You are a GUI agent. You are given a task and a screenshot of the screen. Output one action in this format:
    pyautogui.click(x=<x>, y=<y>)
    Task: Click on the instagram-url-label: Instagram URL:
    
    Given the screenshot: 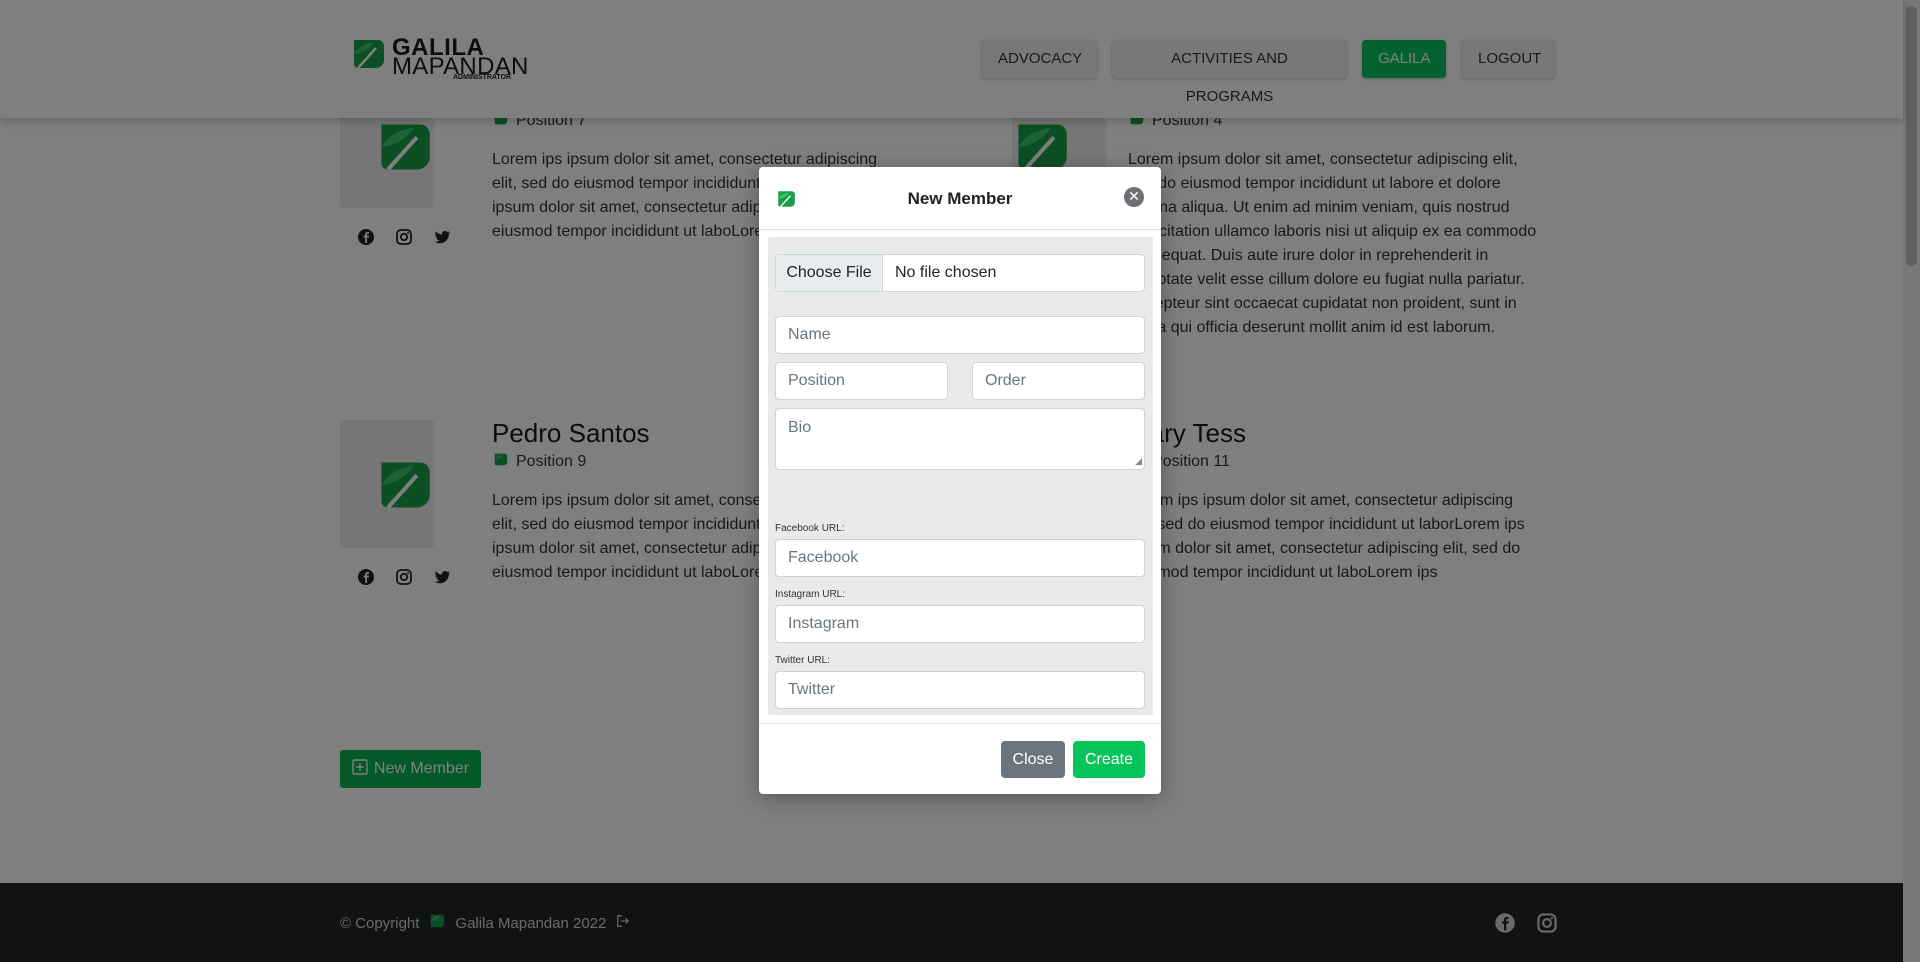 What is the action you would take?
    pyautogui.click(x=810, y=594)
    